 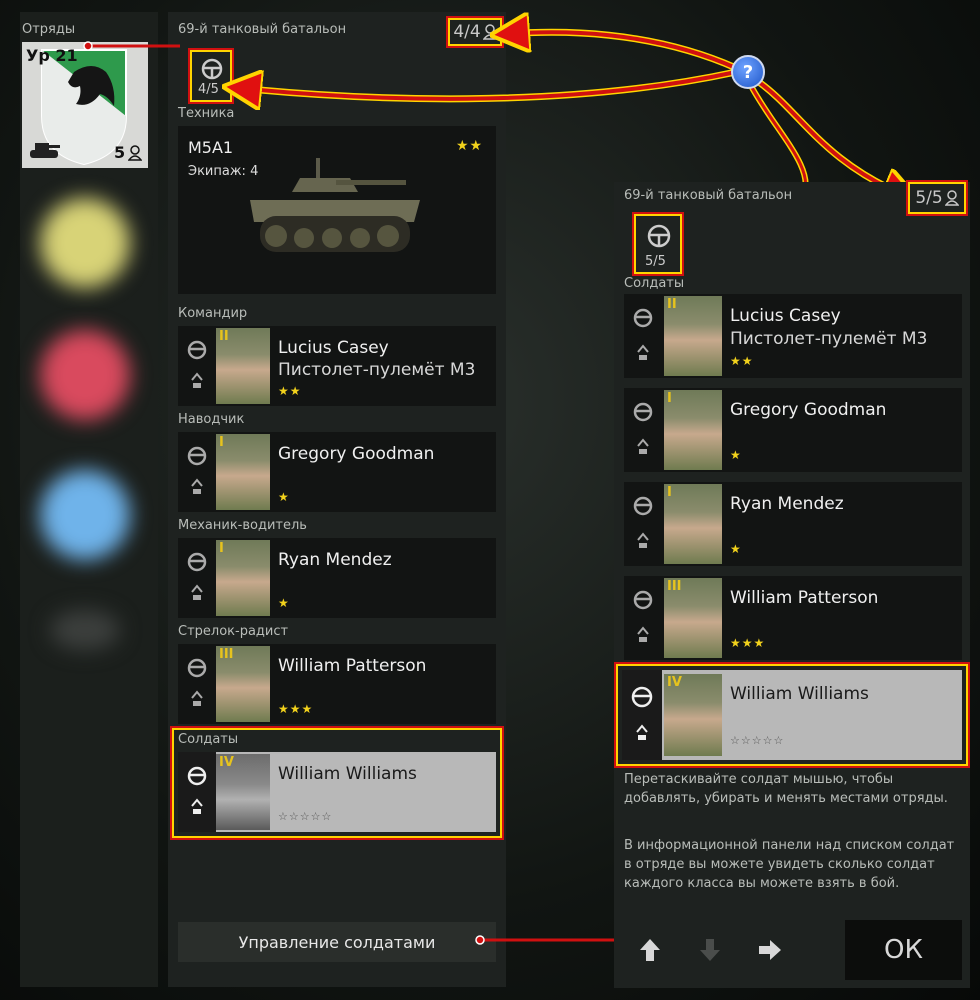 What do you see at coordinates (672, 304) in the screenshot?
I see `soldier-rank: II` at bounding box center [672, 304].